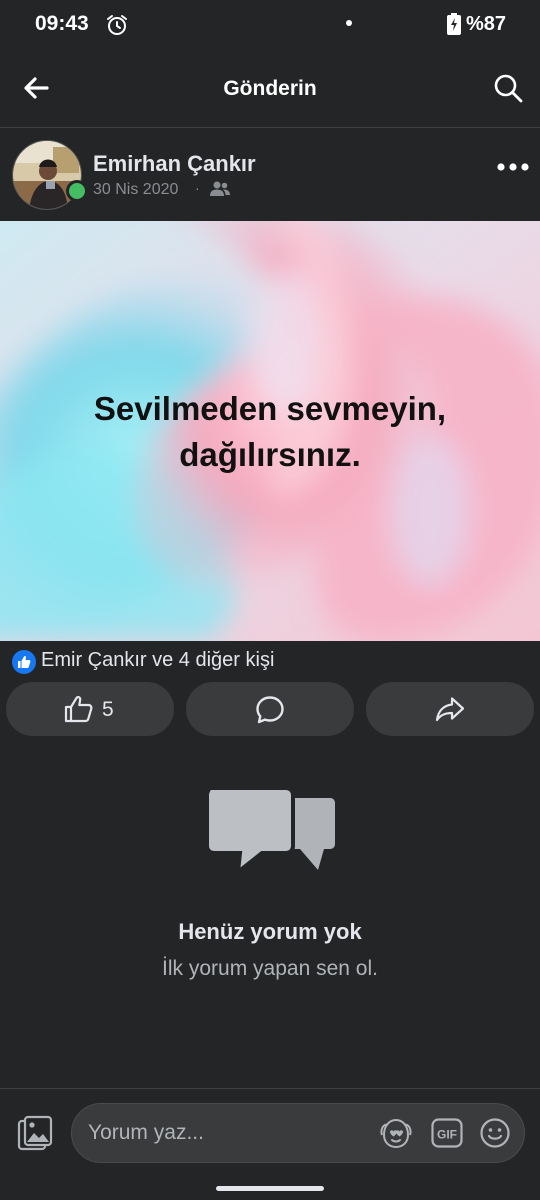 The width and height of the screenshot is (540, 1200). Describe the element at coordinates (77, 191) in the screenshot. I see `online-status-dot` at that location.